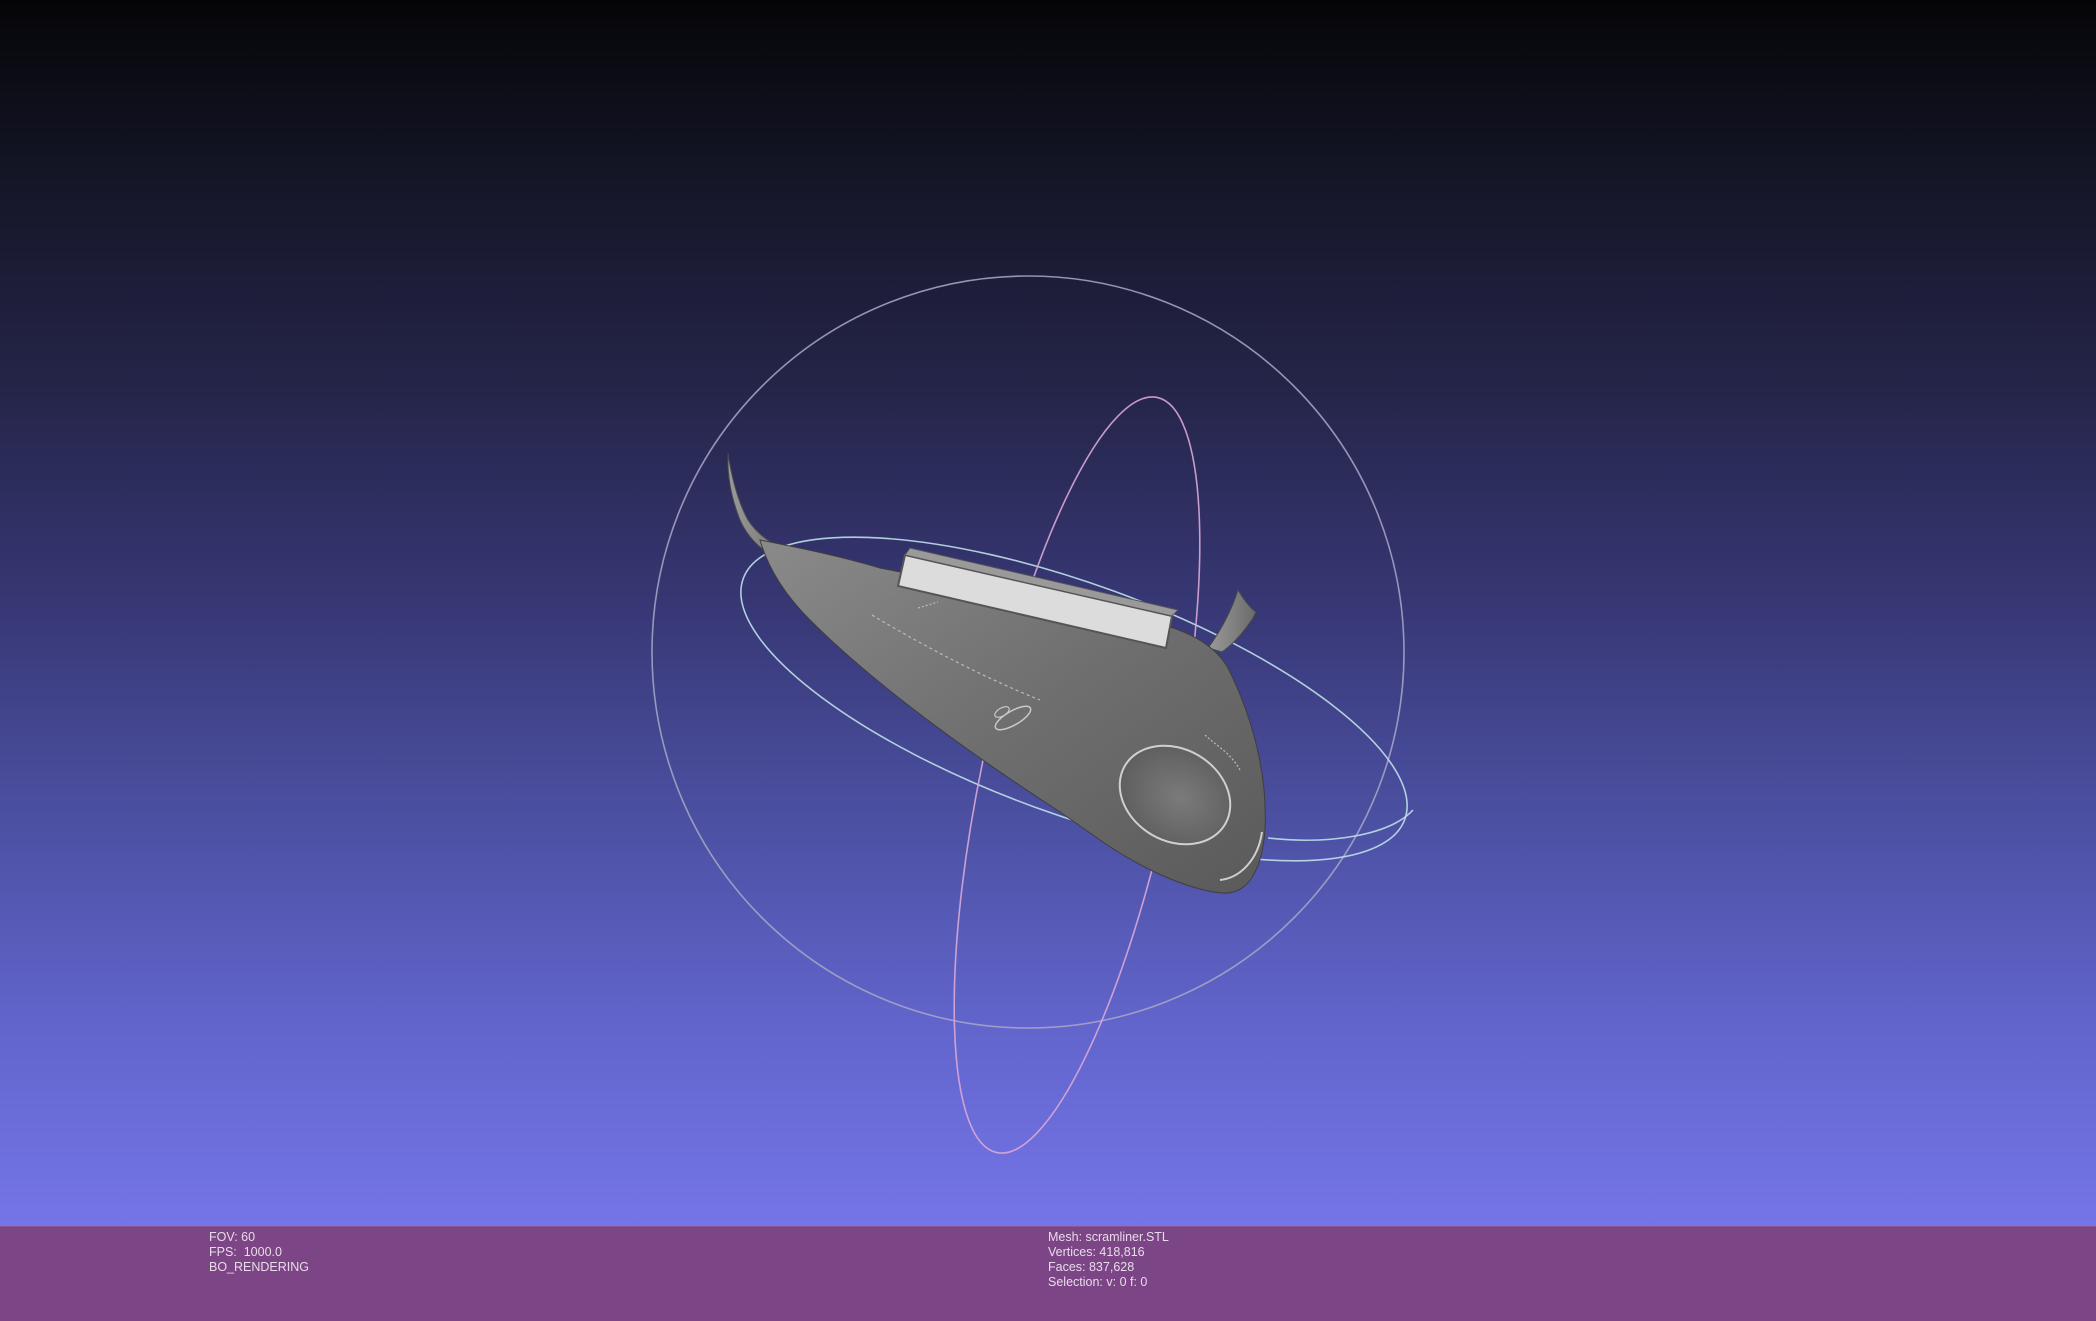  What do you see at coordinates (259, 1267) in the screenshot?
I see `render-mode-label: BO_RENDERING` at bounding box center [259, 1267].